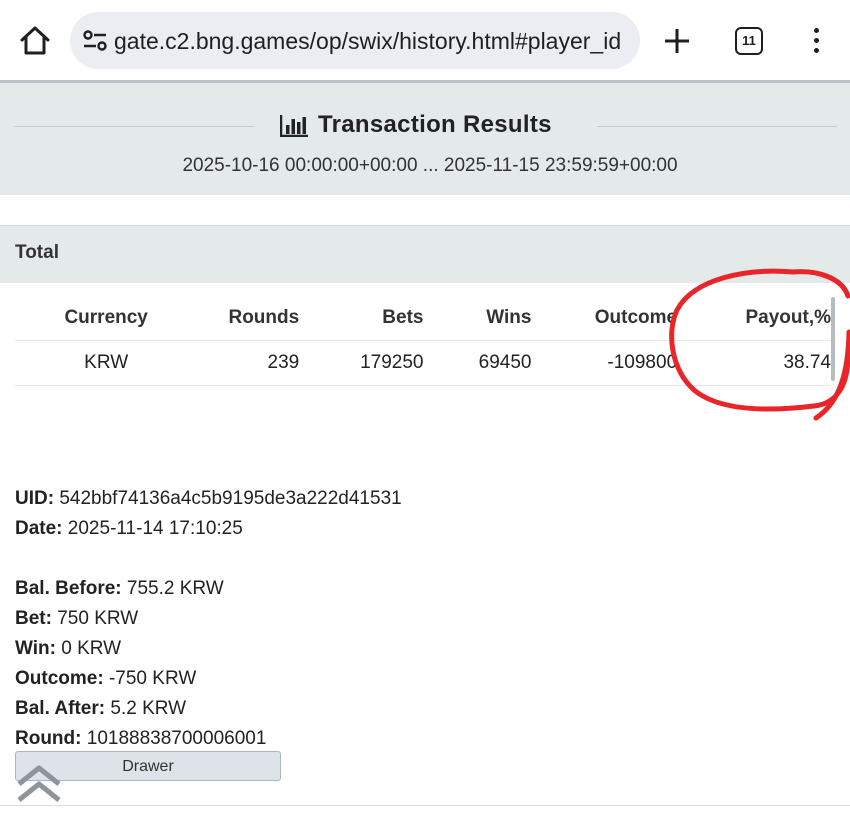 This screenshot has height=838, width=850. I want to click on bal-after-value: 5.2 KRW, so click(148, 708).